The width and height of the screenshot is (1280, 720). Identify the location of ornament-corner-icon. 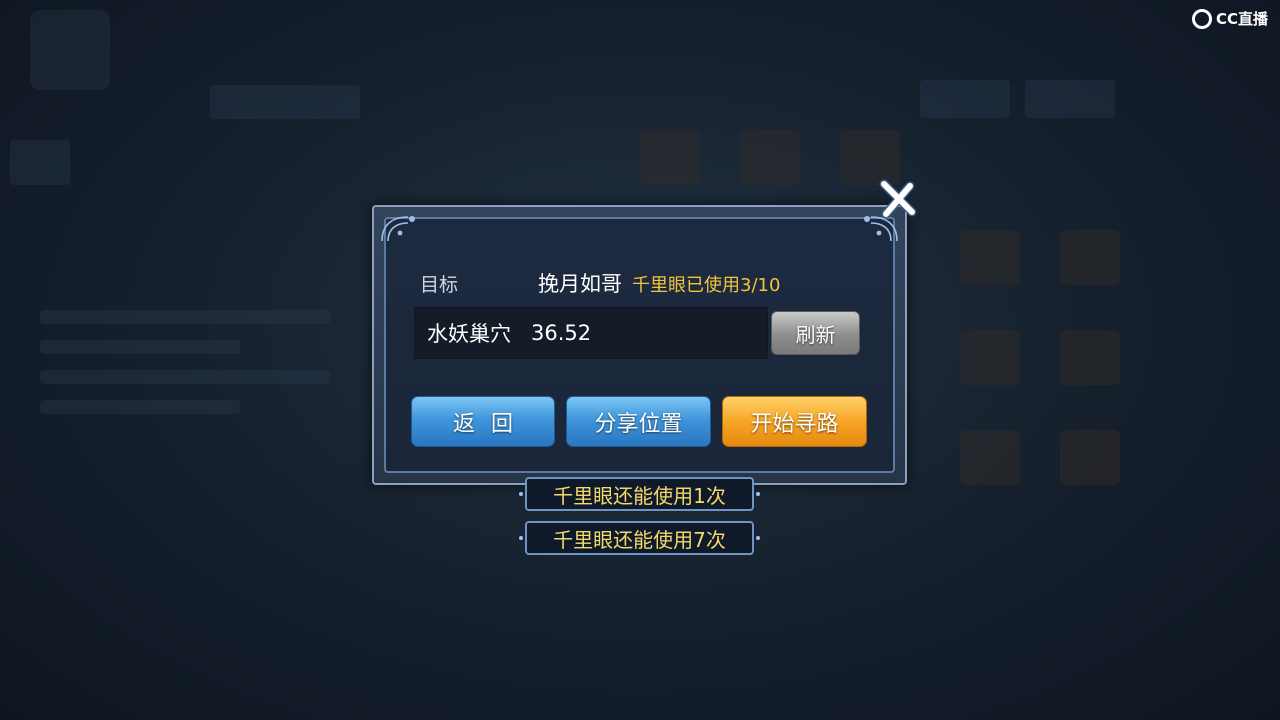
(398, 229).